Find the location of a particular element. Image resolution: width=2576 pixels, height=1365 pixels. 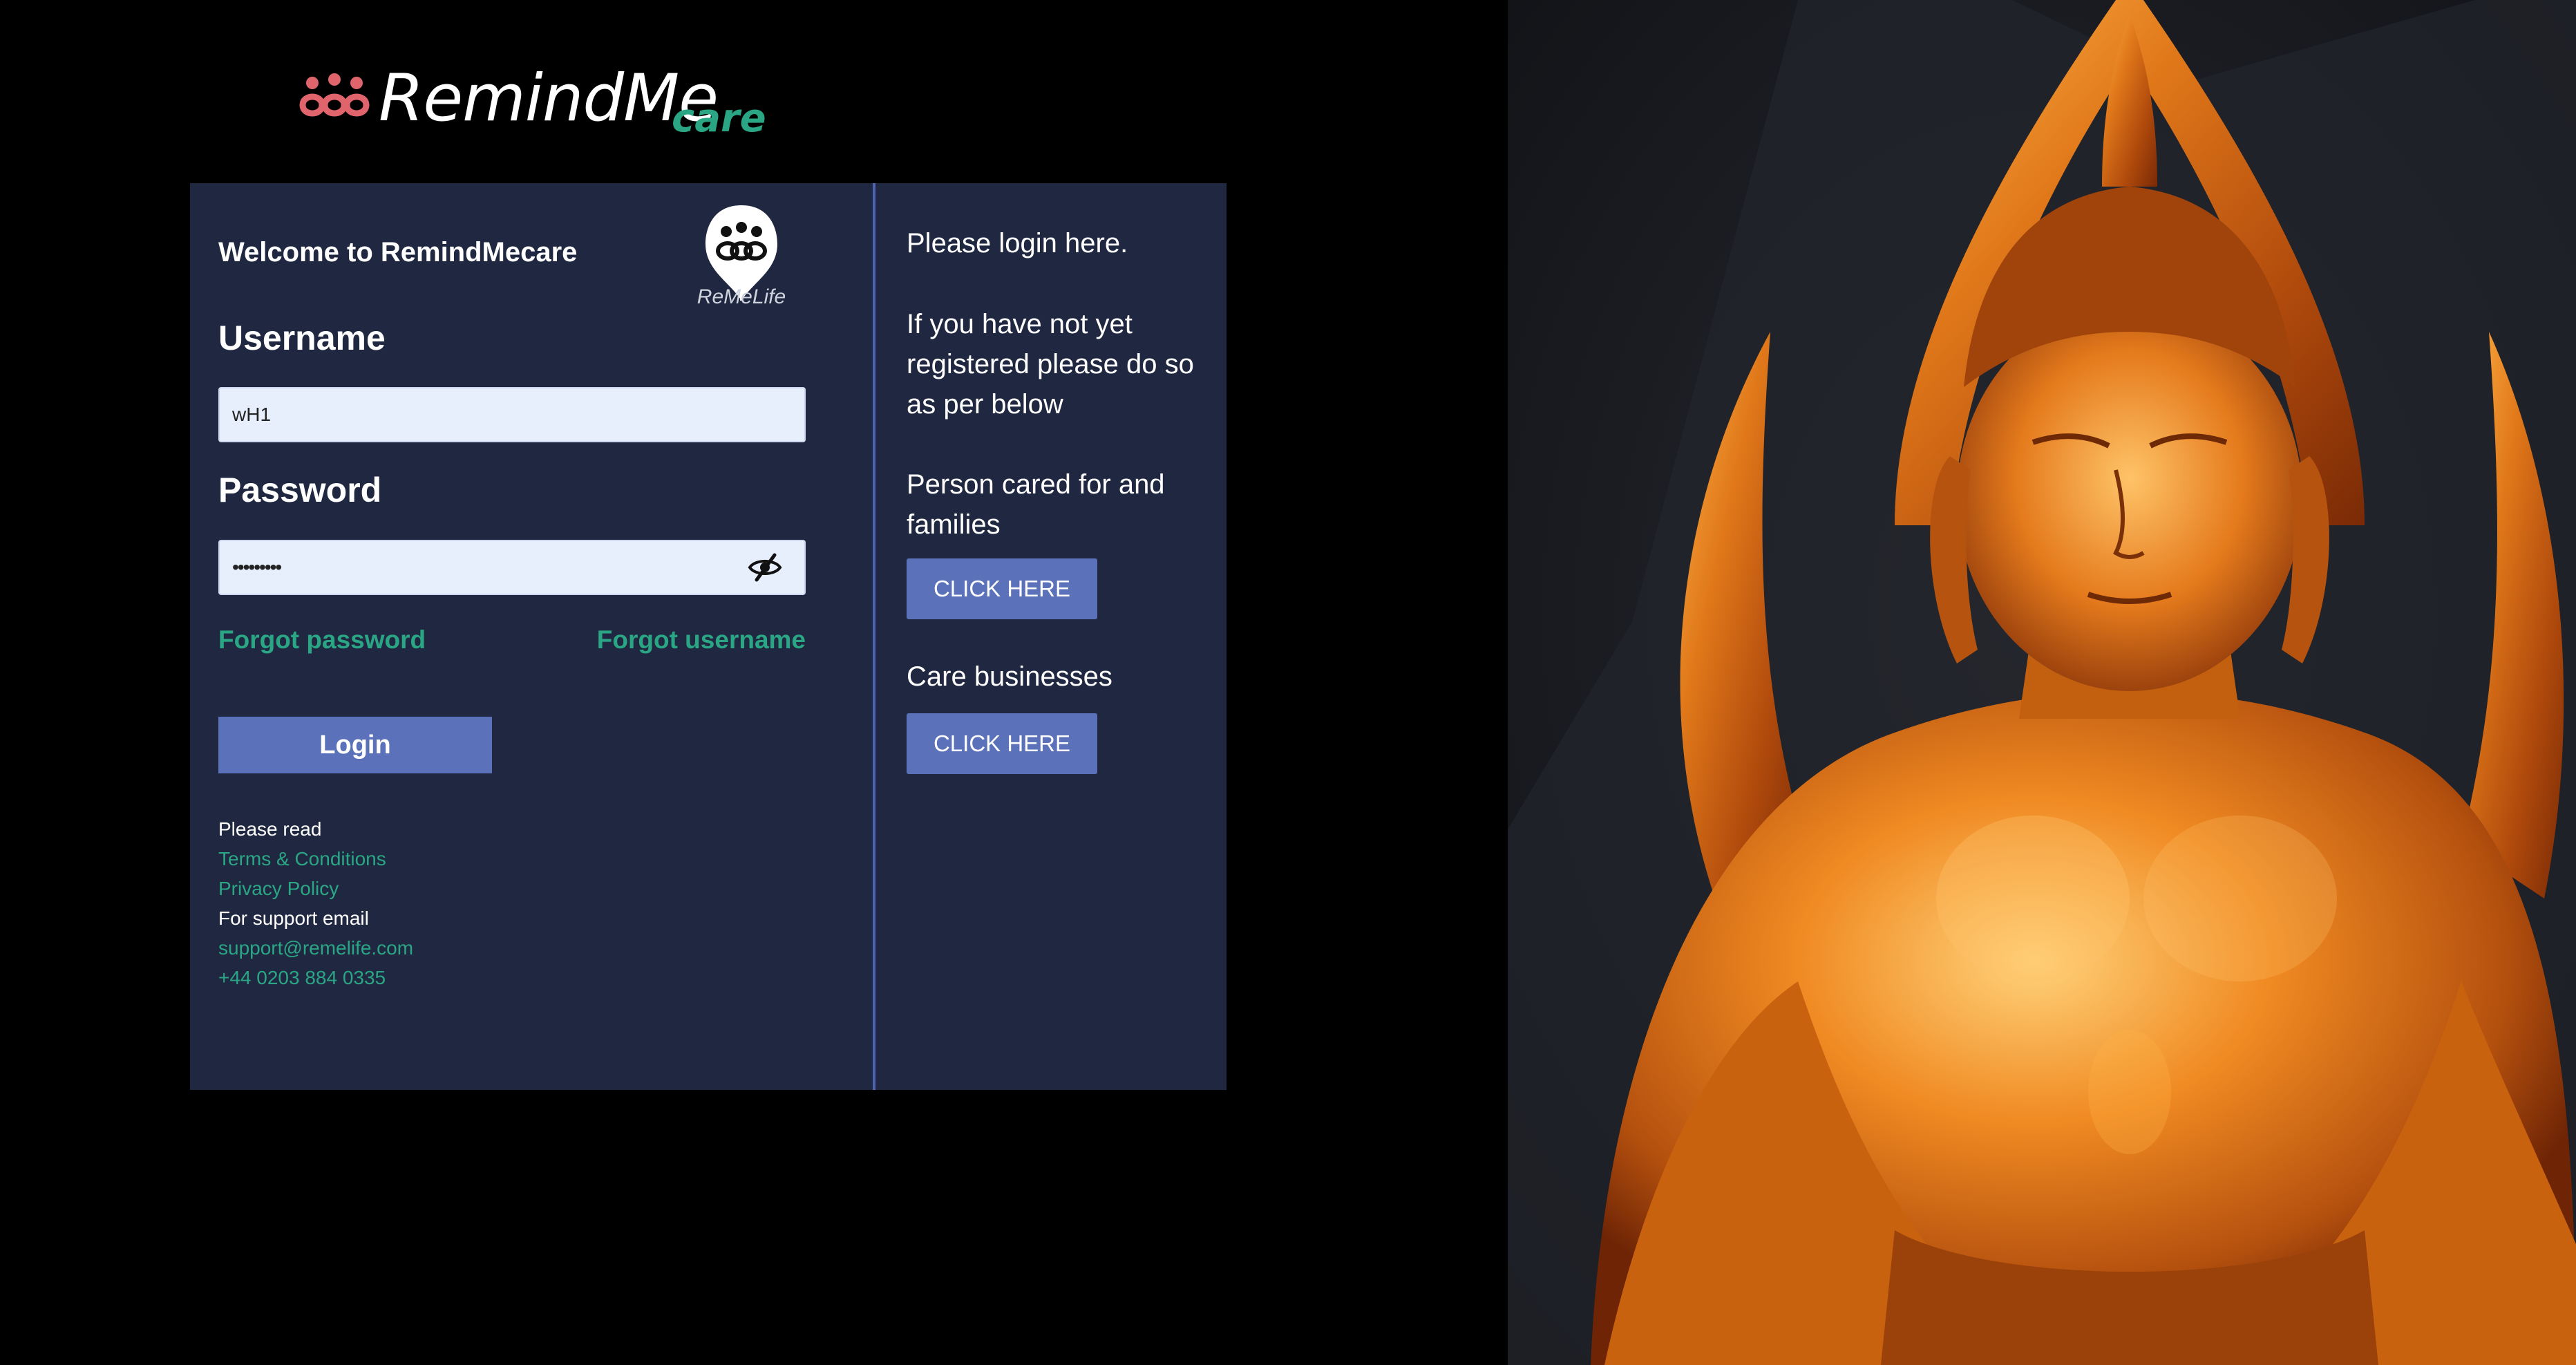

privacy-link: Privacy Policy is located at coordinates (315, 889).